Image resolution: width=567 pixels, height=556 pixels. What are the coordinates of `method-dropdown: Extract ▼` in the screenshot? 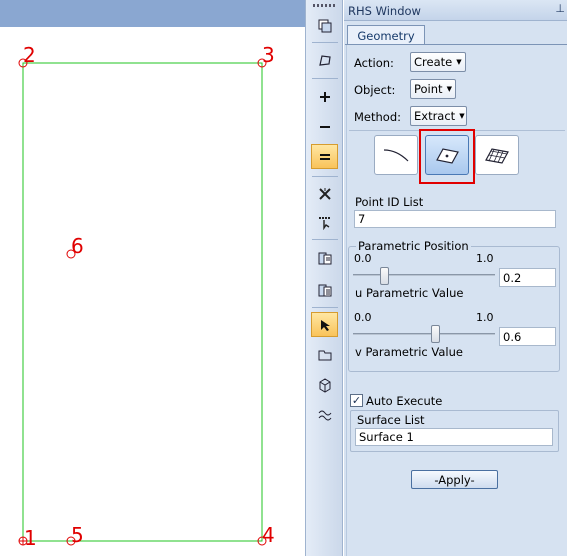 It's located at (438, 116).